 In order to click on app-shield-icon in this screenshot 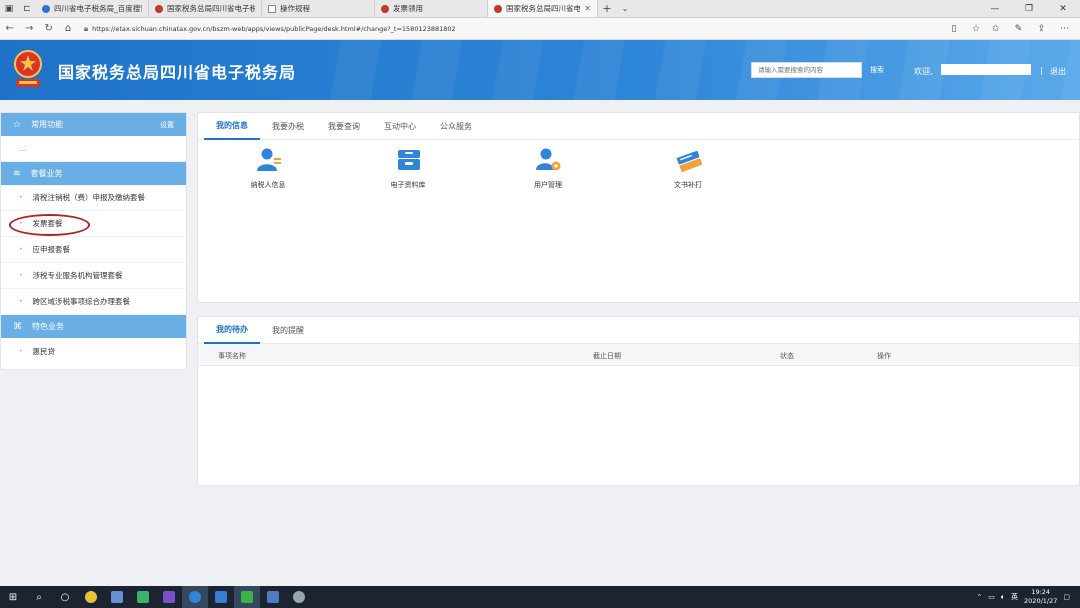, I will do `click(221, 597)`.